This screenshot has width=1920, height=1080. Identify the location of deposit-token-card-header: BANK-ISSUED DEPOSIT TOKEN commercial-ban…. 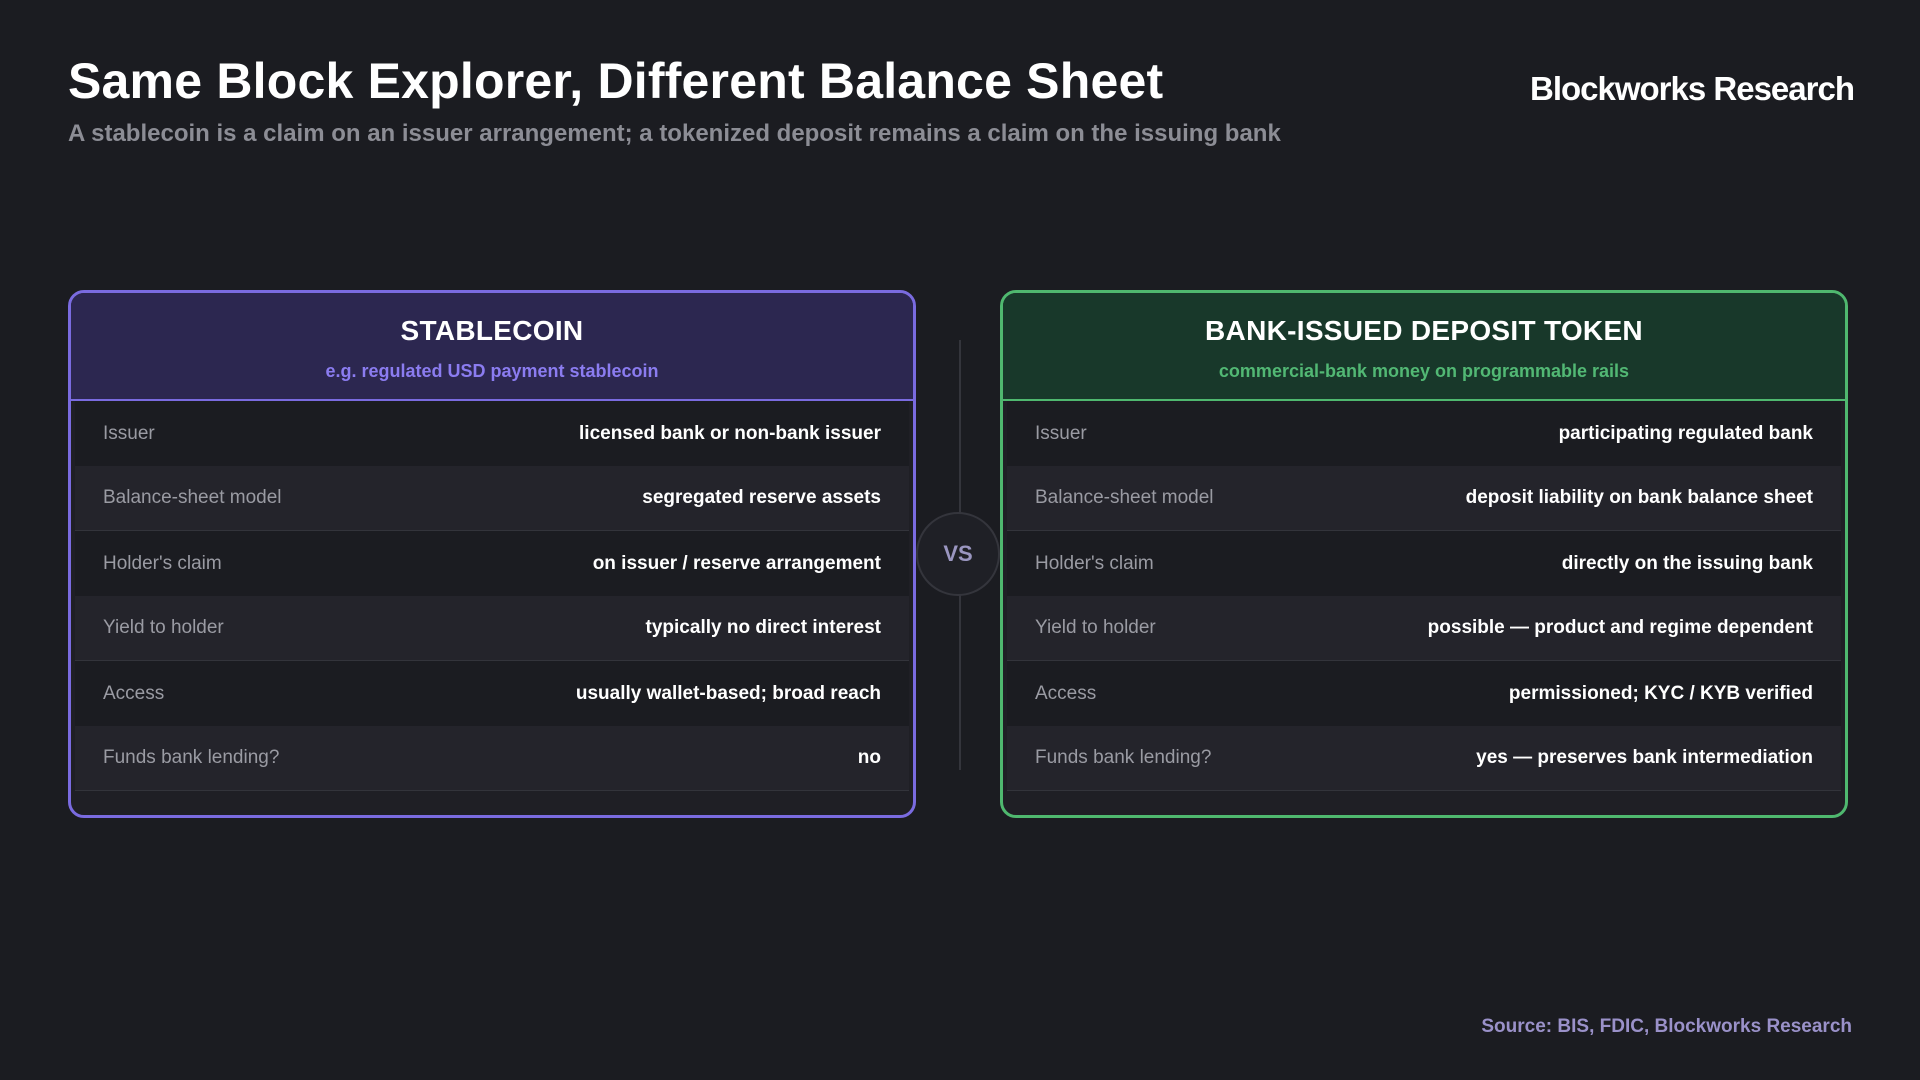
(1424, 347).